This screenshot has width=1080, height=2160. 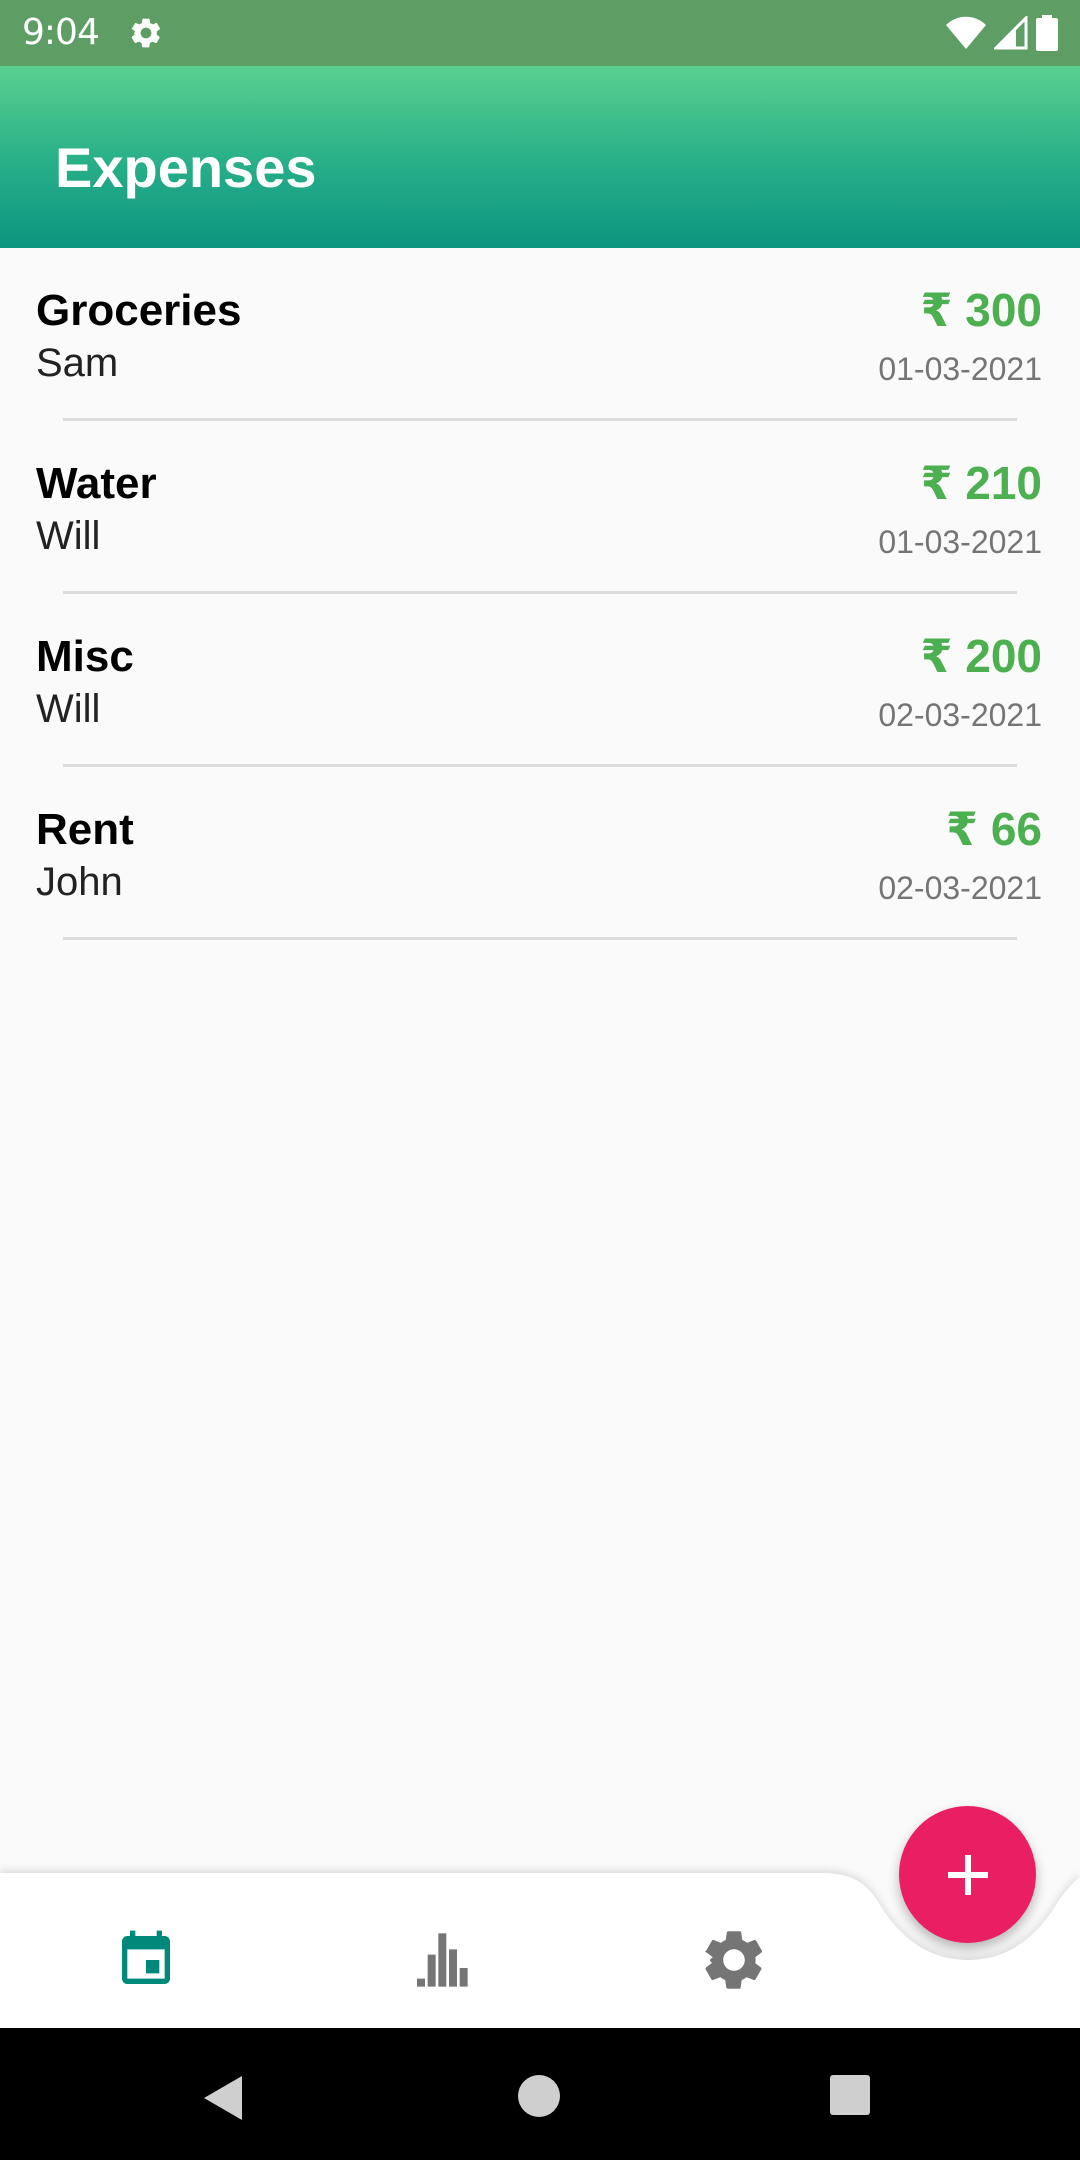 I want to click on plus-icon, so click(x=967, y=1874).